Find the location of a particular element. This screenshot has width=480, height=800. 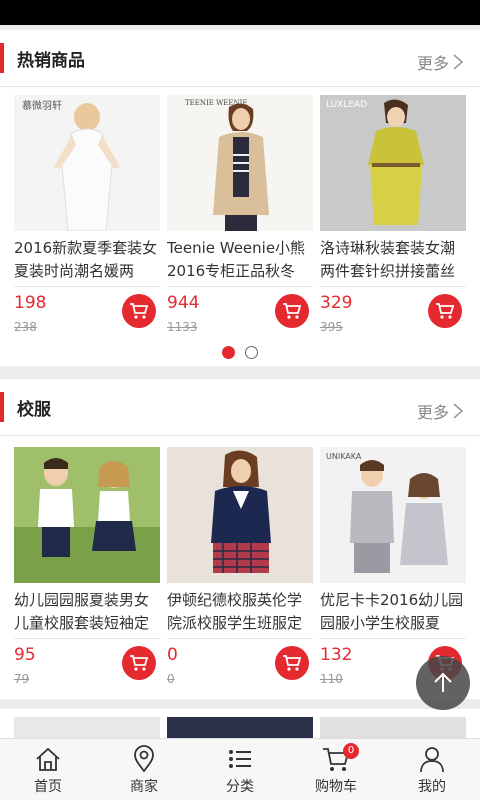

tab-cart: 0 购物车 is located at coordinates (336, 769).